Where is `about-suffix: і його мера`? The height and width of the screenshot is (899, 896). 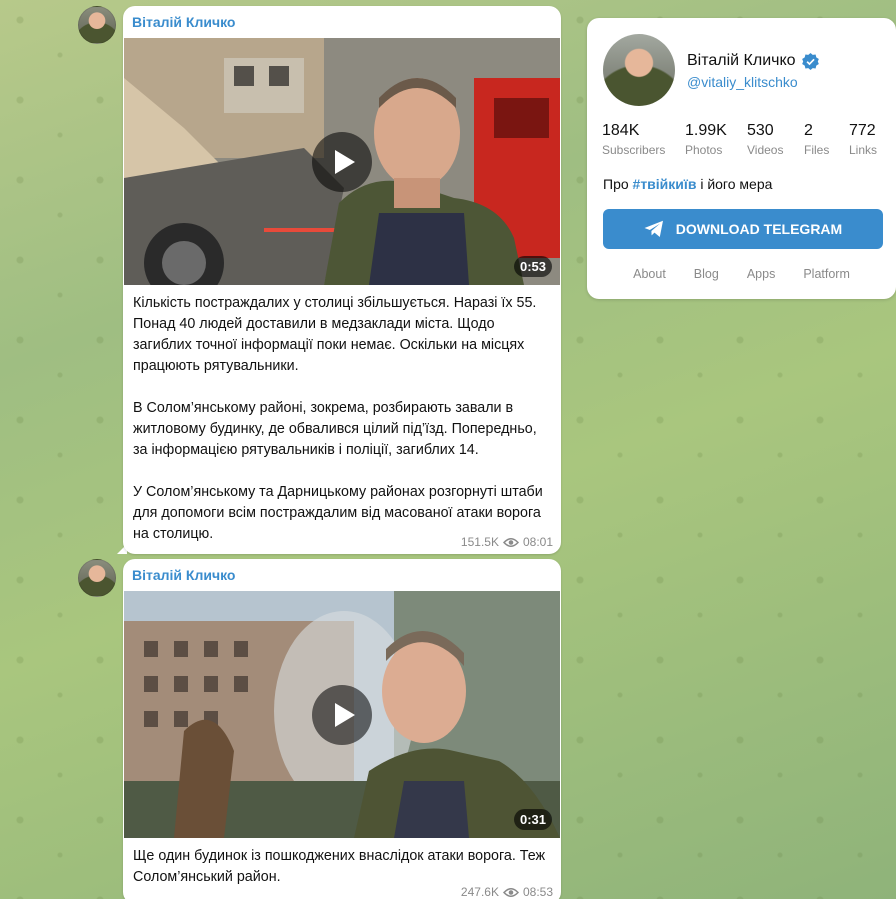 about-suffix: і його мера is located at coordinates (736, 184).